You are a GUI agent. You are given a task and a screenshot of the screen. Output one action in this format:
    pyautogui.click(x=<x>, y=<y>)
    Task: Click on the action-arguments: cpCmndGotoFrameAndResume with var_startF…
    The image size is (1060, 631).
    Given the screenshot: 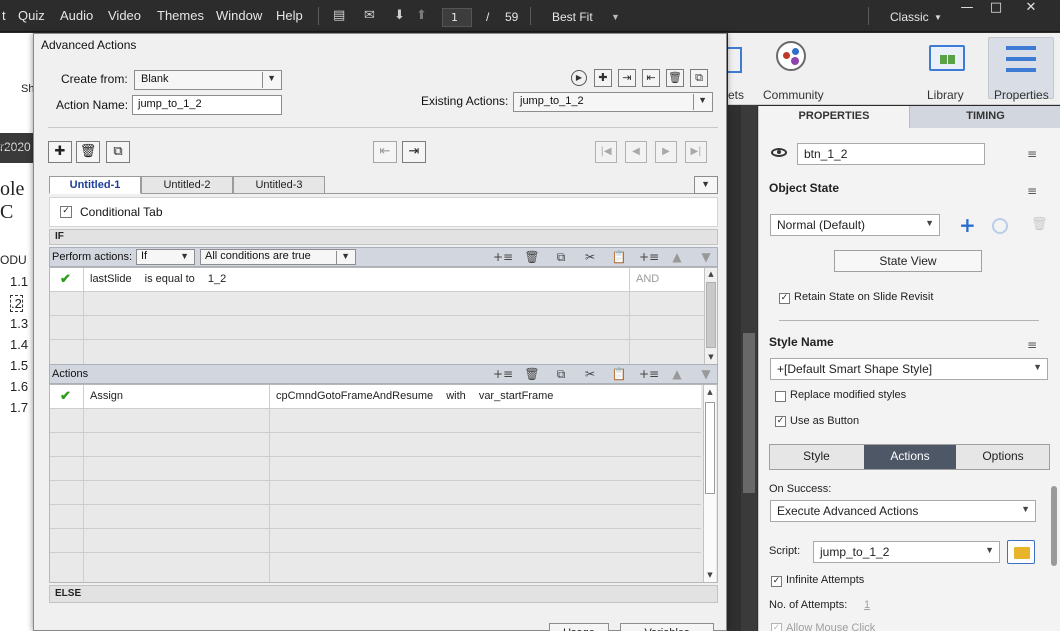 What is the action you would take?
    pyautogui.click(x=485, y=397)
    